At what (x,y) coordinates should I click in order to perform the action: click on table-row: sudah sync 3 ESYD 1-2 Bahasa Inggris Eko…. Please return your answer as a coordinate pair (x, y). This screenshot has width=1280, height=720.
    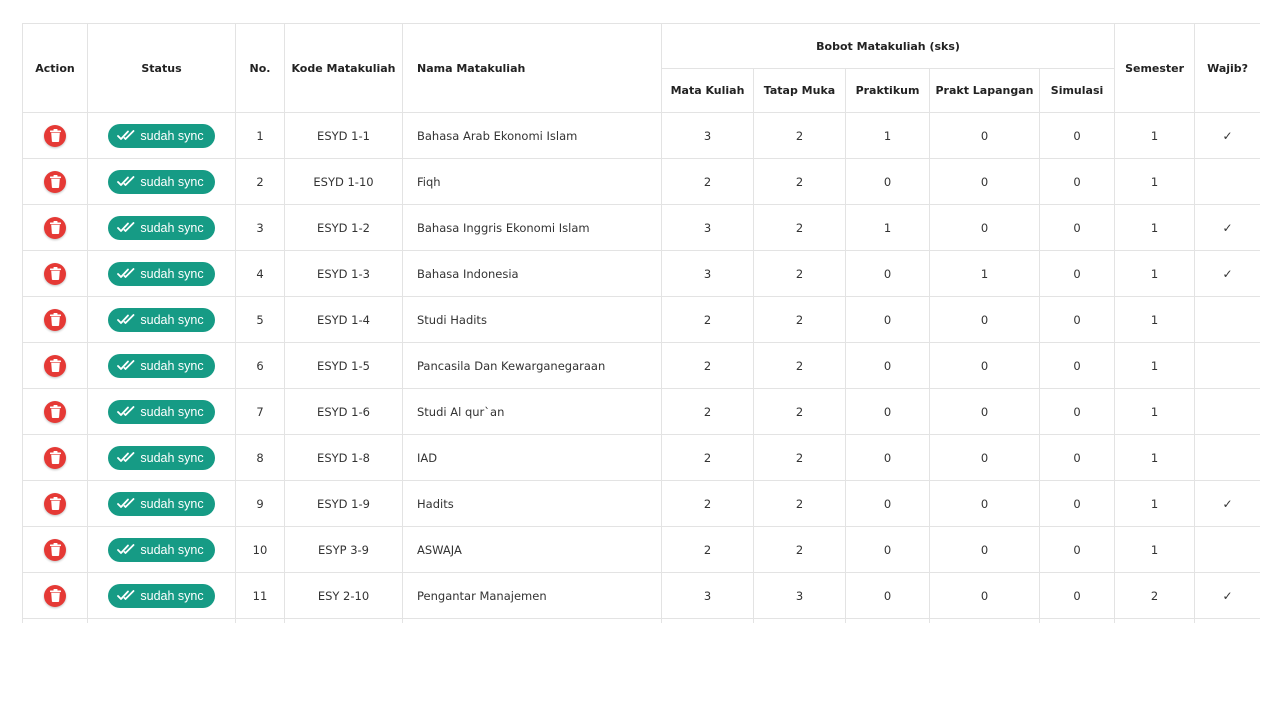
    Looking at the image, I should click on (641, 227).